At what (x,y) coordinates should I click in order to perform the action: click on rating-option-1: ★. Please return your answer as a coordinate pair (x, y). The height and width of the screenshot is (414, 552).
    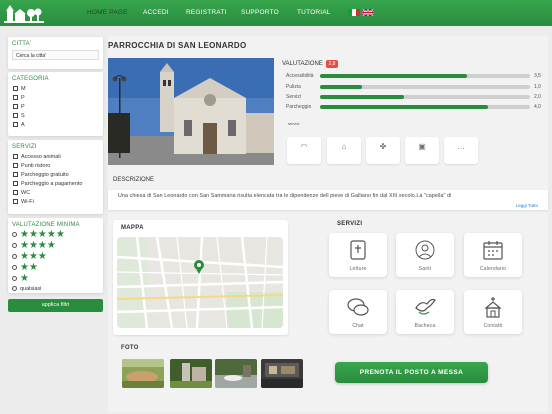
    Looking at the image, I should click on (55, 278).